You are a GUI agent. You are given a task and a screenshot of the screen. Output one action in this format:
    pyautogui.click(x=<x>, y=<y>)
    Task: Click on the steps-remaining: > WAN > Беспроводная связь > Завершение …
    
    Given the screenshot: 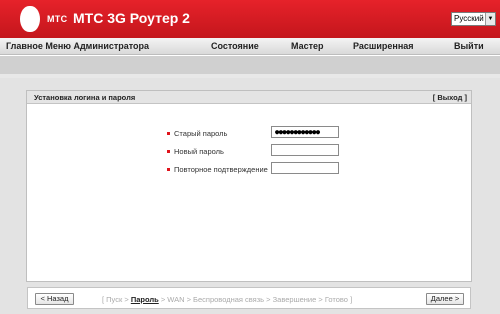 What is the action you would take?
    pyautogui.click(x=255, y=299)
    